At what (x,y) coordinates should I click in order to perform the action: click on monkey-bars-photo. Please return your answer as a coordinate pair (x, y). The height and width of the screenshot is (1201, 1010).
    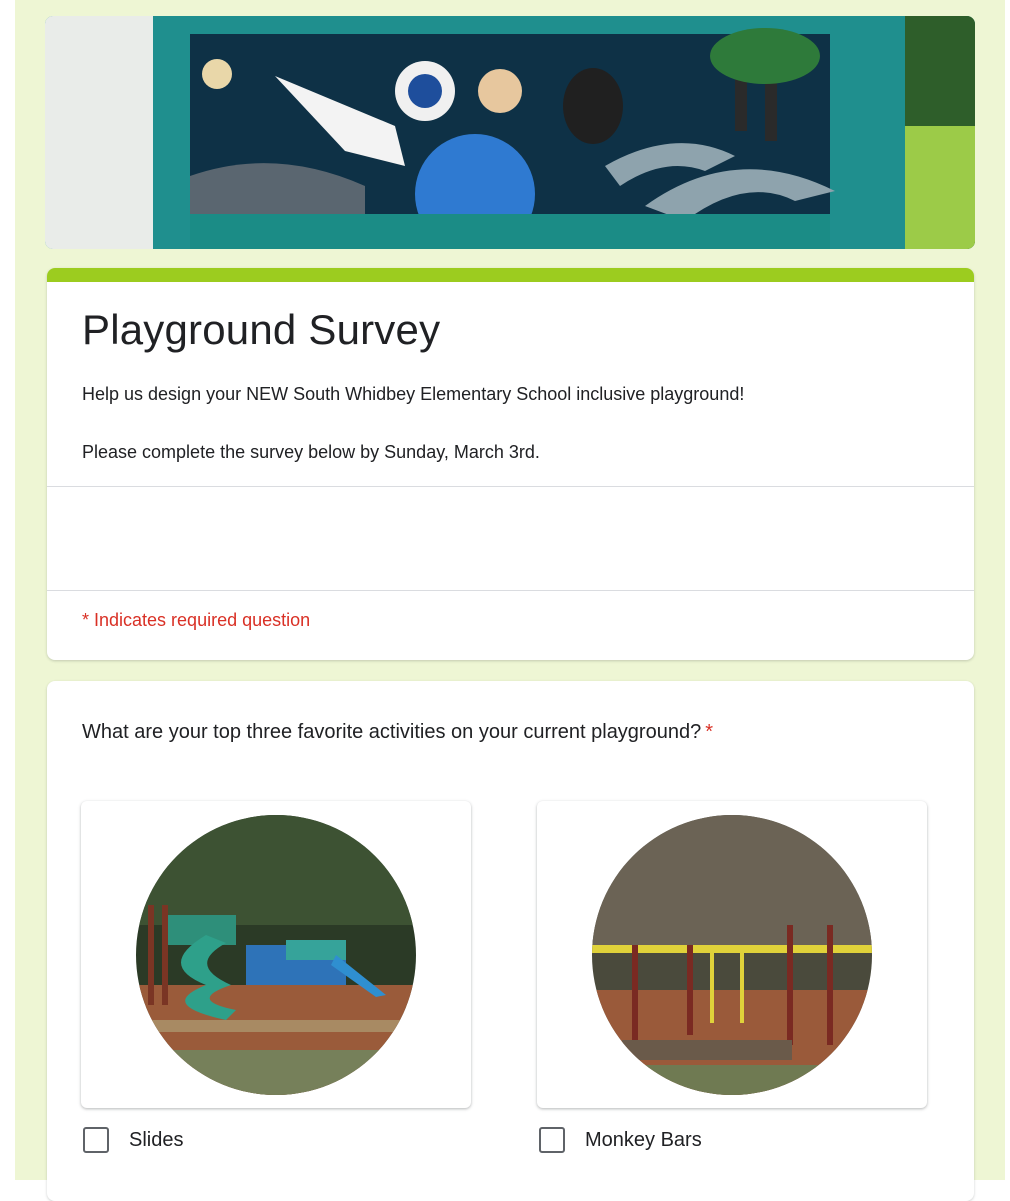
    Looking at the image, I should click on (732, 955).